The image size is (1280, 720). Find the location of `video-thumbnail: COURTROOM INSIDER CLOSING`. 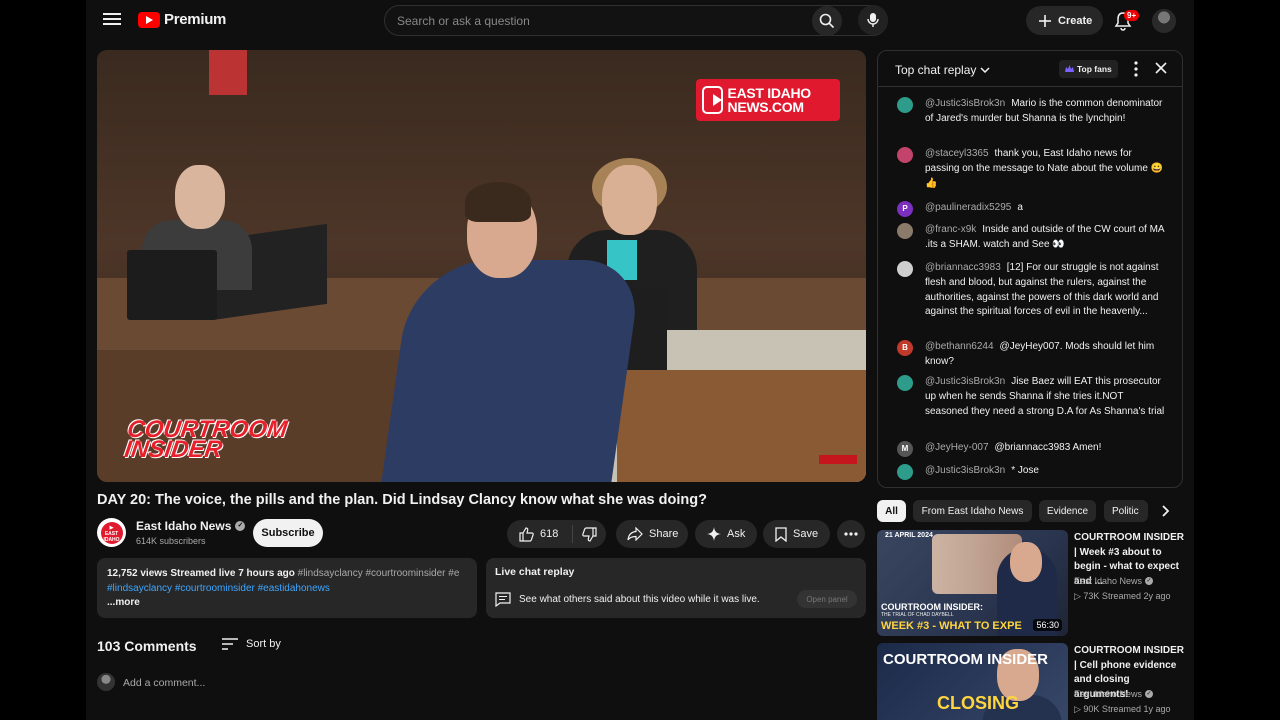

video-thumbnail: COURTROOM INSIDER CLOSING is located at coordinates (972, 681).